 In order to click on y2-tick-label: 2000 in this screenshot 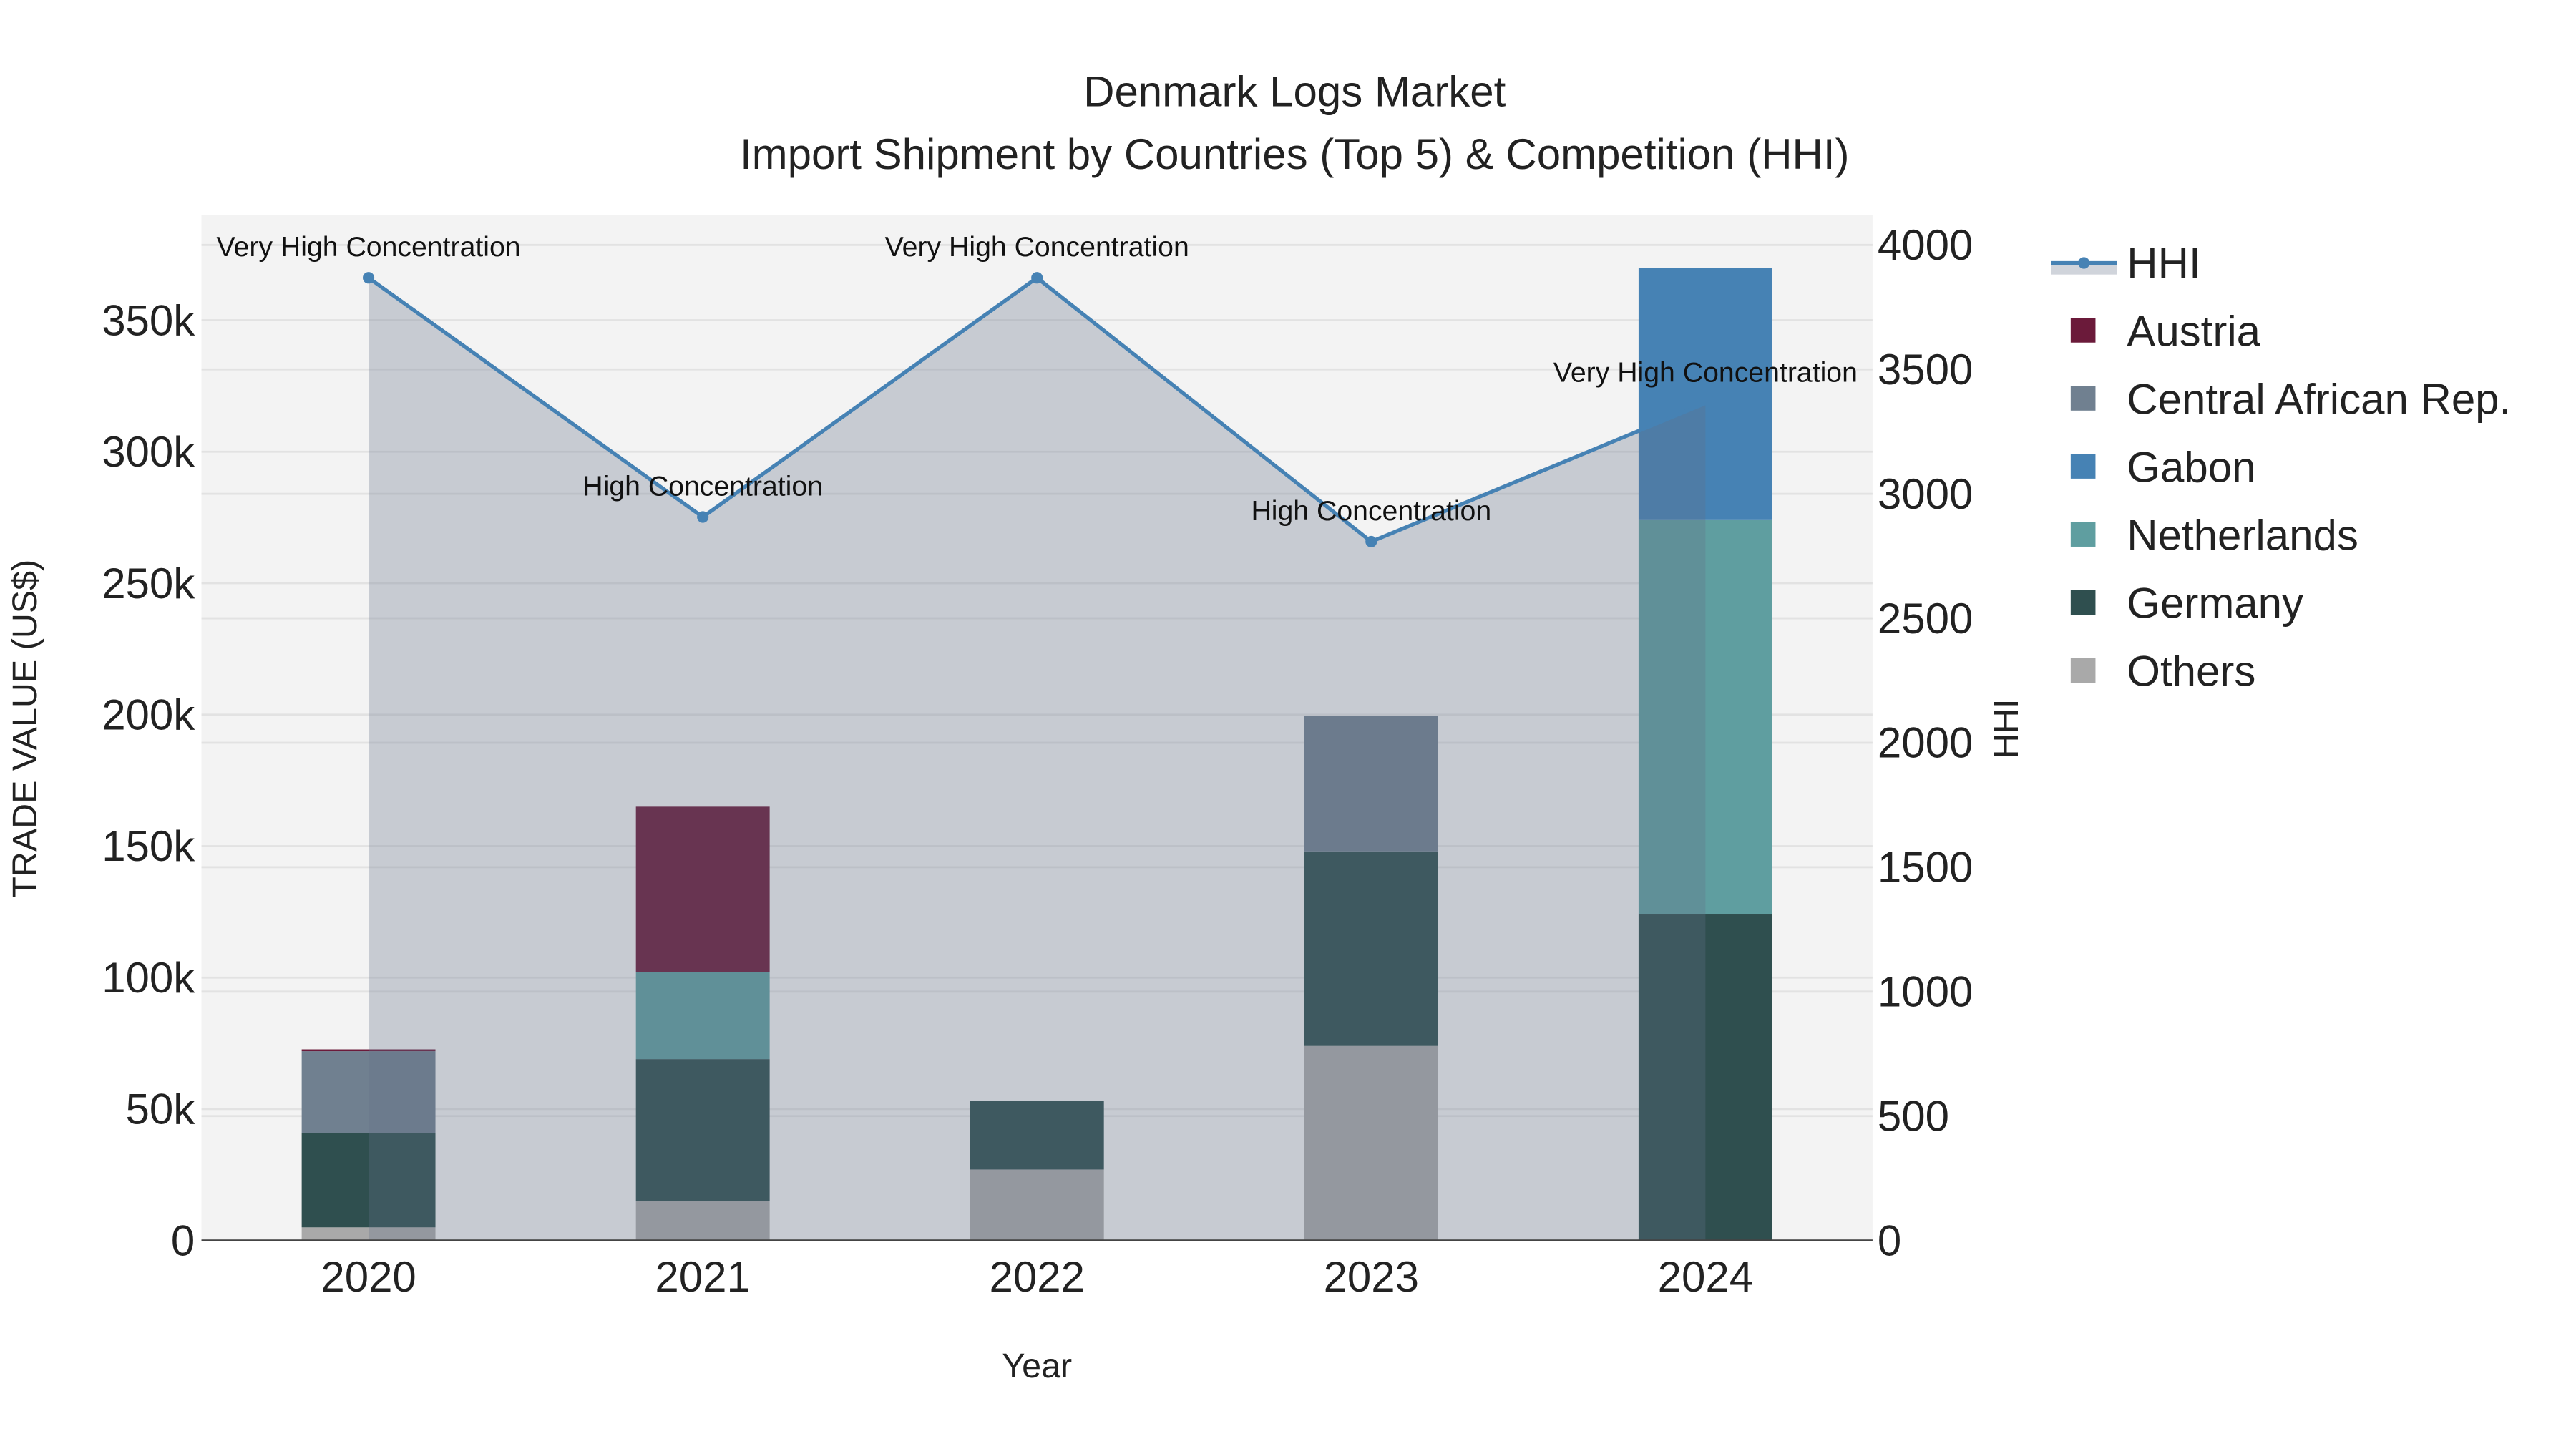, I will do `click(1925, 743)`.